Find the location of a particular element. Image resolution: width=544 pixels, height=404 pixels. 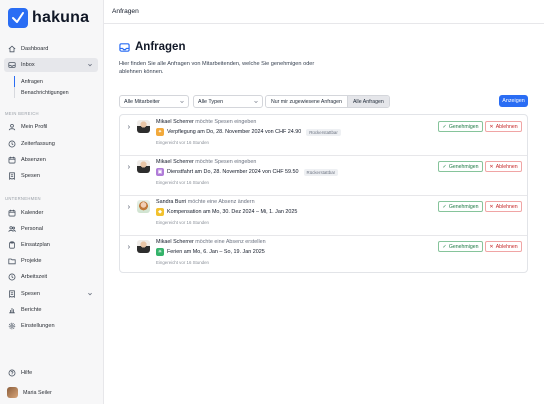

sidebar-item-label: Einstellungen is located at coordinates (38, 326).